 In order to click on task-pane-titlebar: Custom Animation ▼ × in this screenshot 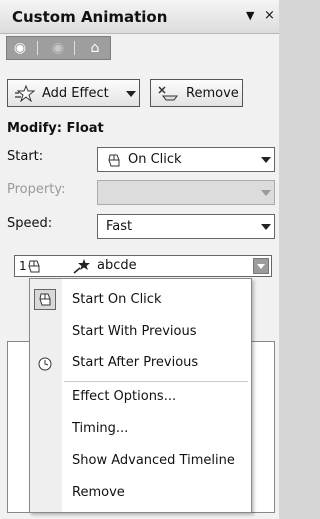, I will do `click(139, 17)`.